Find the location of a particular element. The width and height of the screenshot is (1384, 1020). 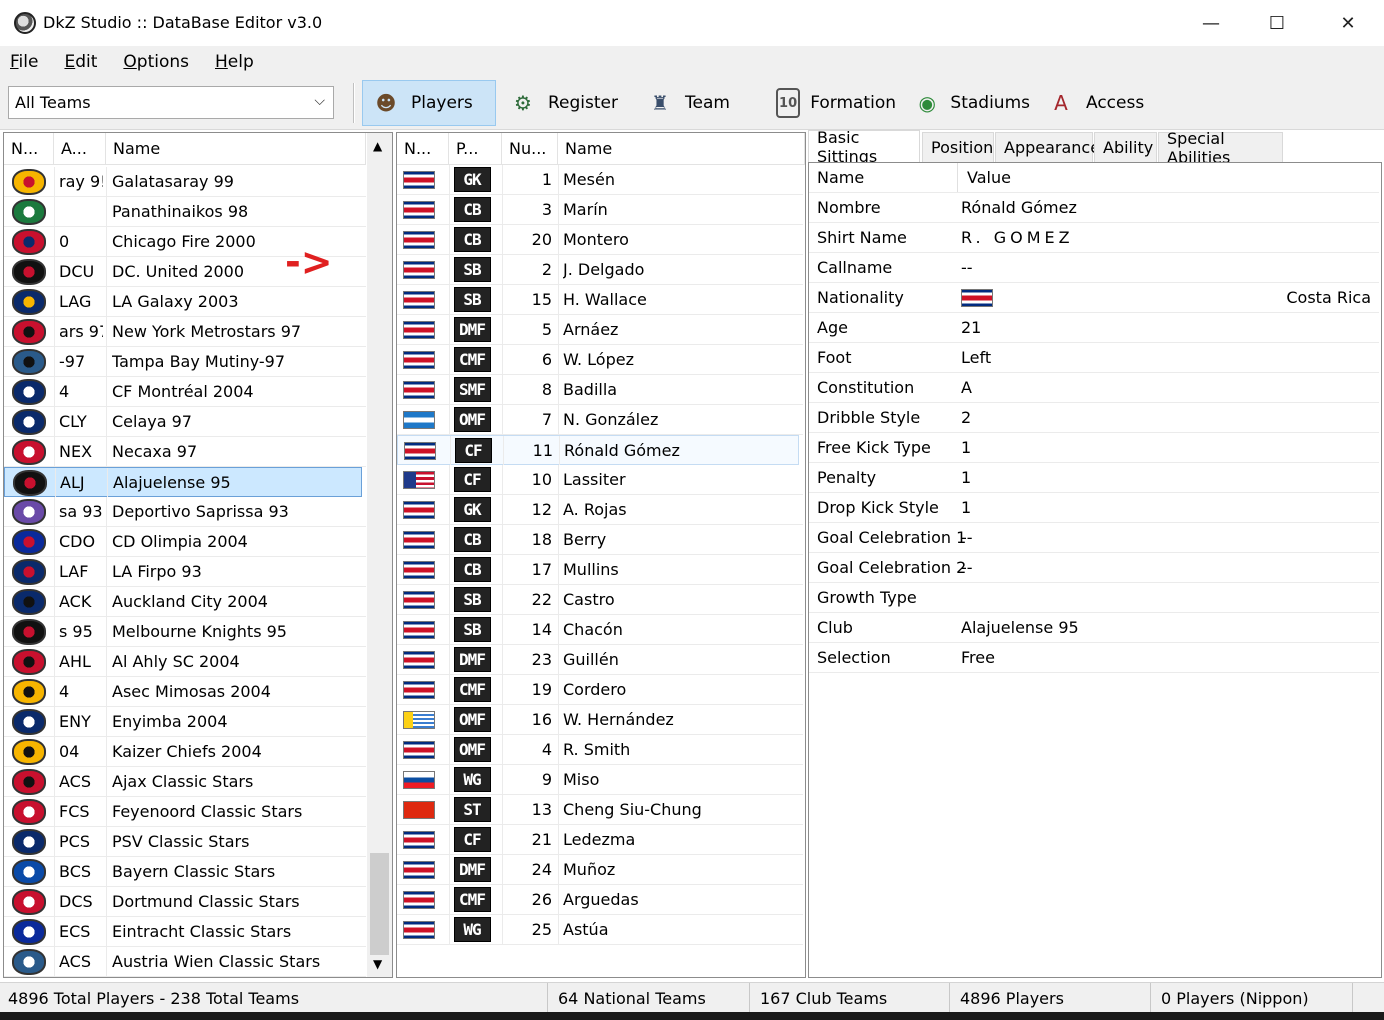

player-name: Muñoz is located at coordinates (589, 869).